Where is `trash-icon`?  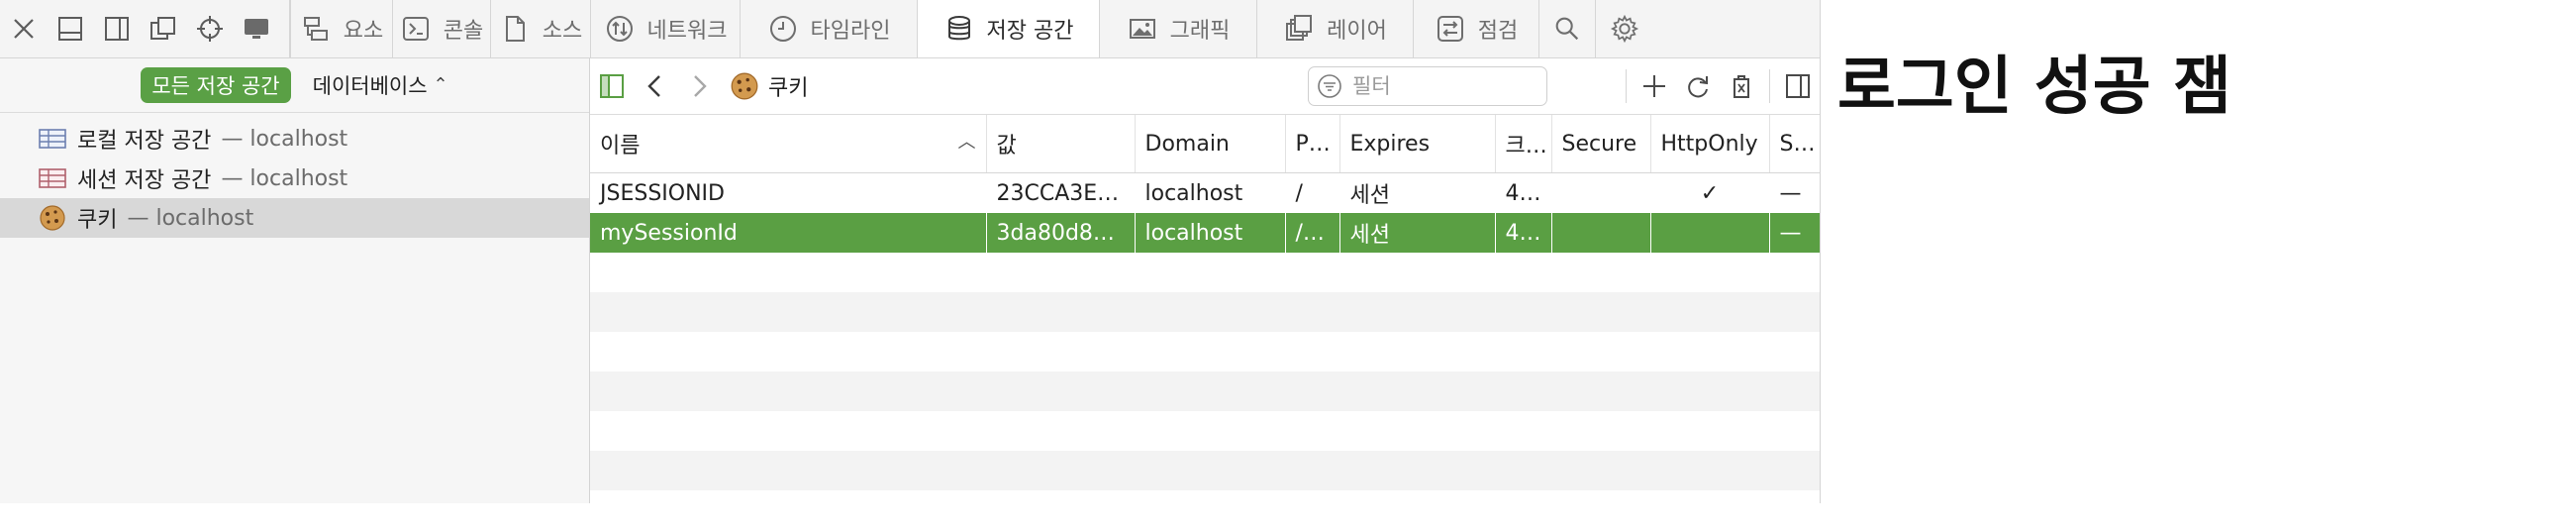 trash-icon is located at coordinates (1742, 87).